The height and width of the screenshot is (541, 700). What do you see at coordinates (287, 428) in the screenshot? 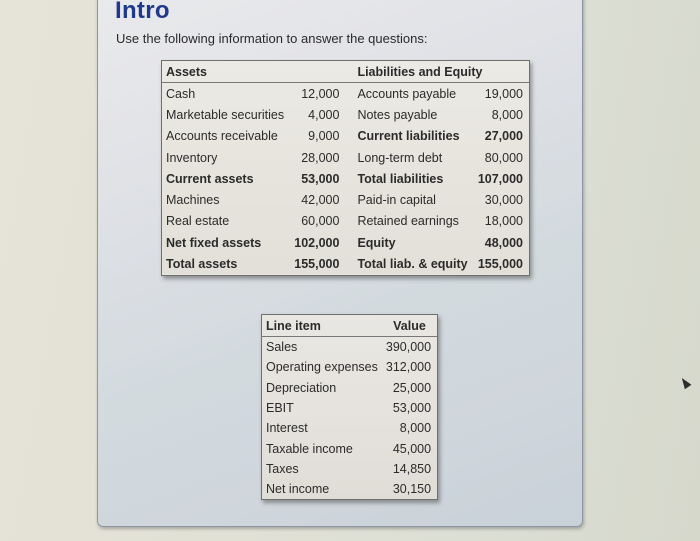
I see `line-item-label: Interest` at bounding box center [287, 428].